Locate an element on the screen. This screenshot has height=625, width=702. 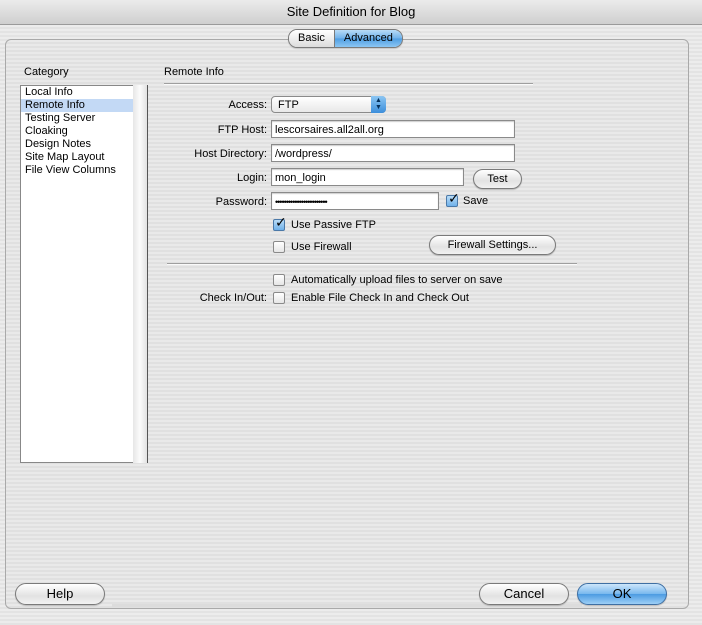
category-item-cloaking: Cloaking is located at coordinates (77, 131).